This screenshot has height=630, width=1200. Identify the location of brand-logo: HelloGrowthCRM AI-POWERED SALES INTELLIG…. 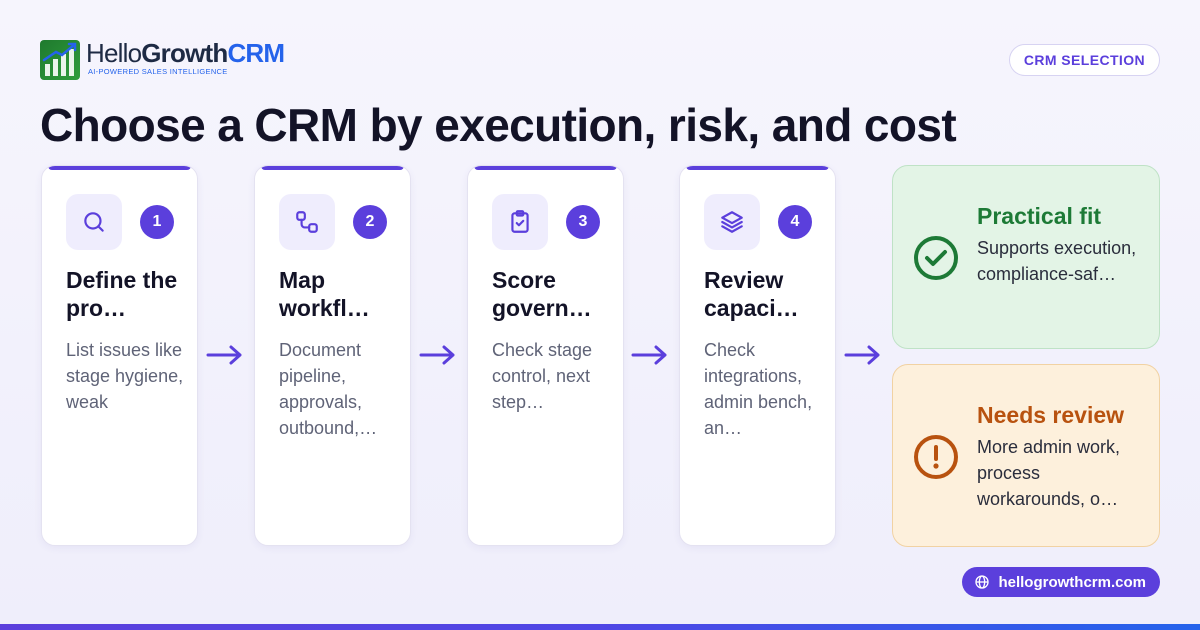
(162, 59).